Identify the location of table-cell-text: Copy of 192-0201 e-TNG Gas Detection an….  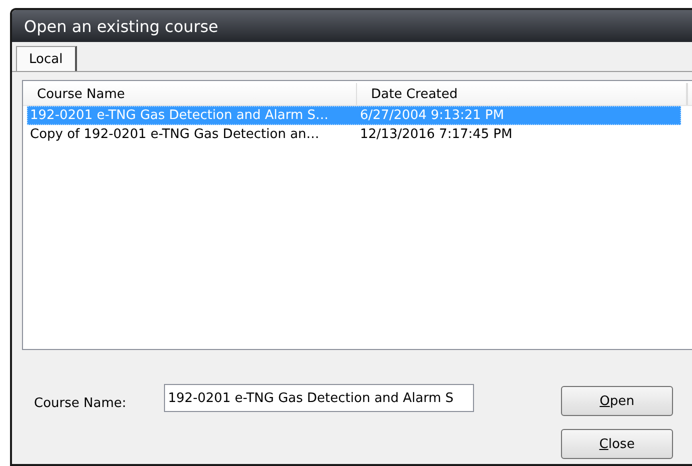
(174, 134).